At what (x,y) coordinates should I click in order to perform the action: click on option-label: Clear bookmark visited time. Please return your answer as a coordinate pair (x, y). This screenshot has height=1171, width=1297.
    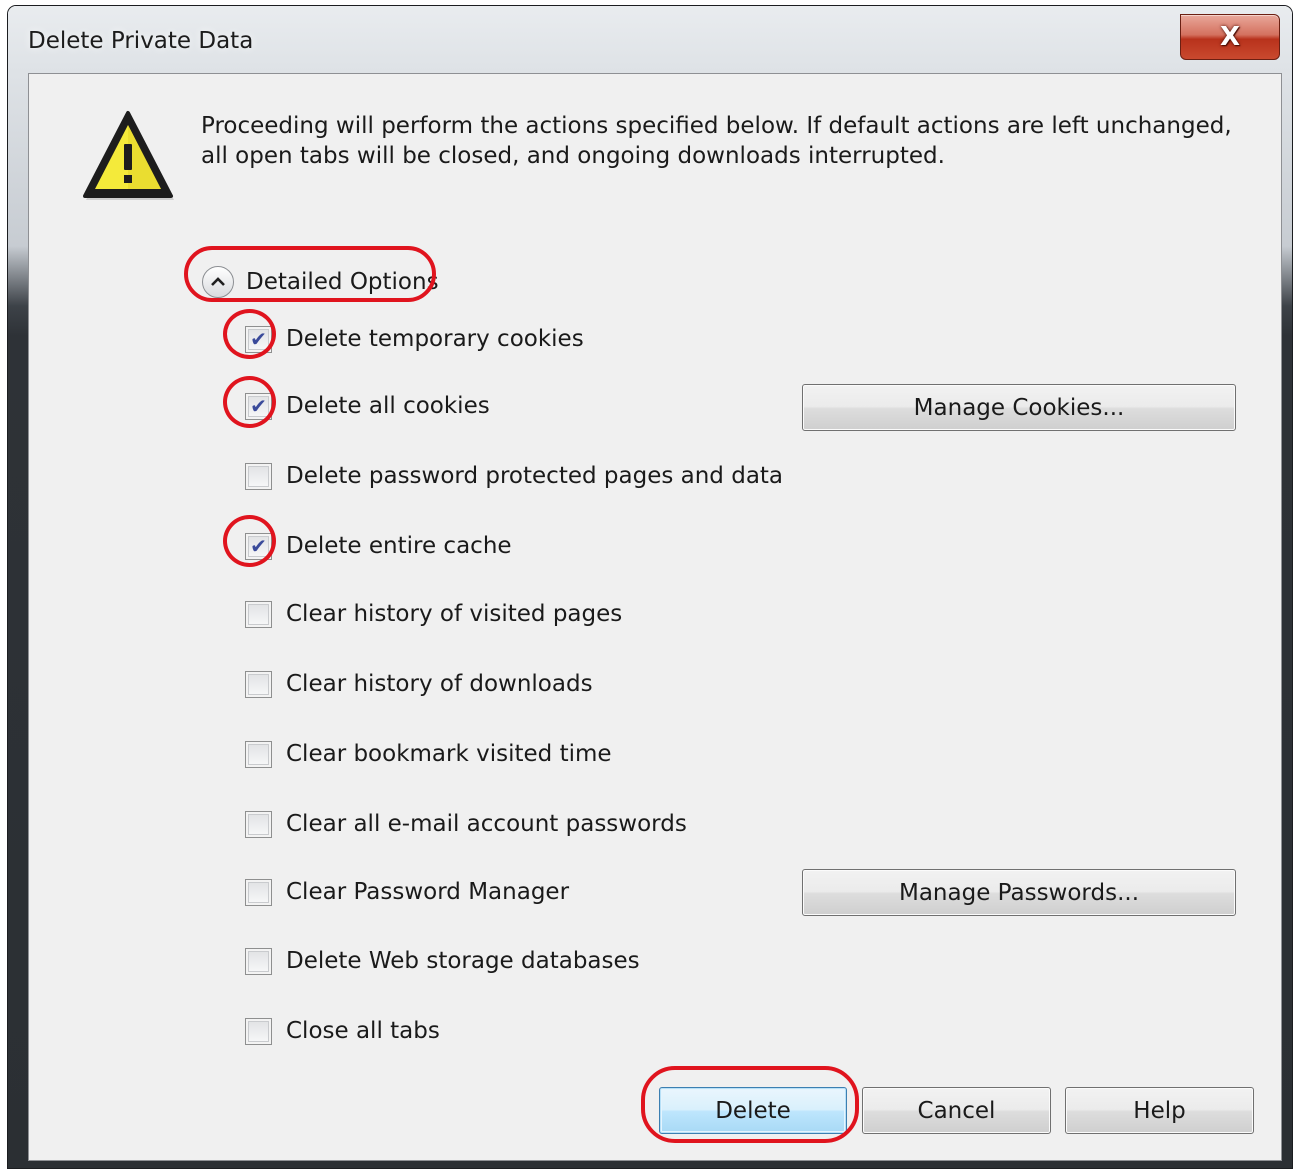
    Looking at the image, I should click on (449, 754).